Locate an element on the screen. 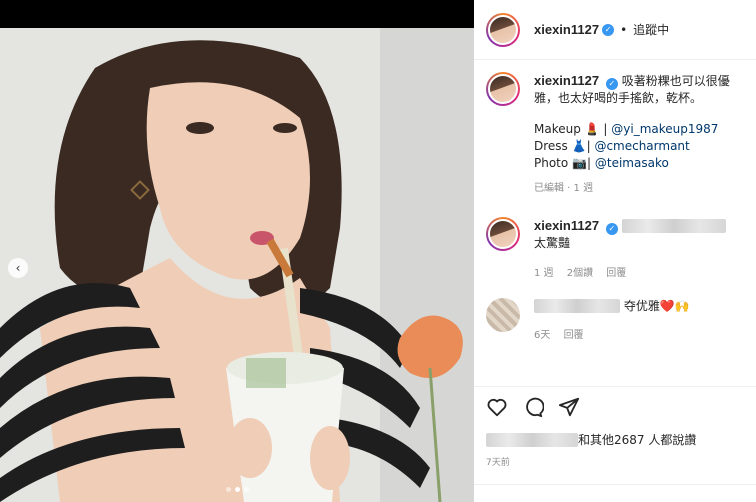 The image size is (756, 502). comment-item: 夺优雅❤️🙌 6天 回覆 is located at coordinates (615, 319).